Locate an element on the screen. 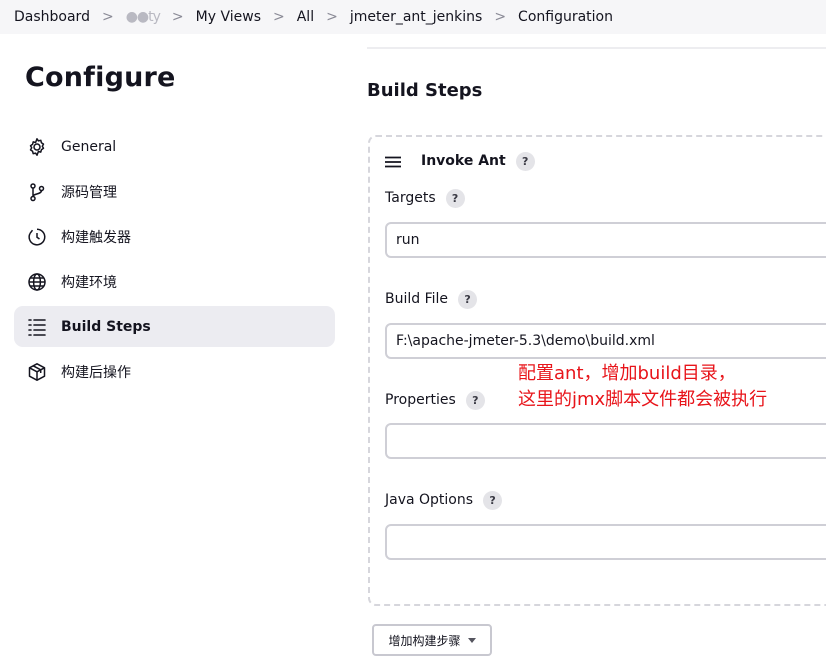 The height and width of the screenshot is (666, 826). sidebar-item-label: 构建触发器 is located at coordinates (96, 237).